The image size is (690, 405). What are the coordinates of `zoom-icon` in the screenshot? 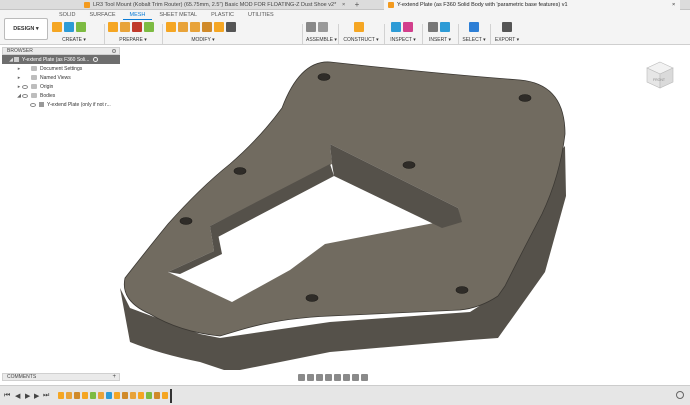 It's located at (328, 377).